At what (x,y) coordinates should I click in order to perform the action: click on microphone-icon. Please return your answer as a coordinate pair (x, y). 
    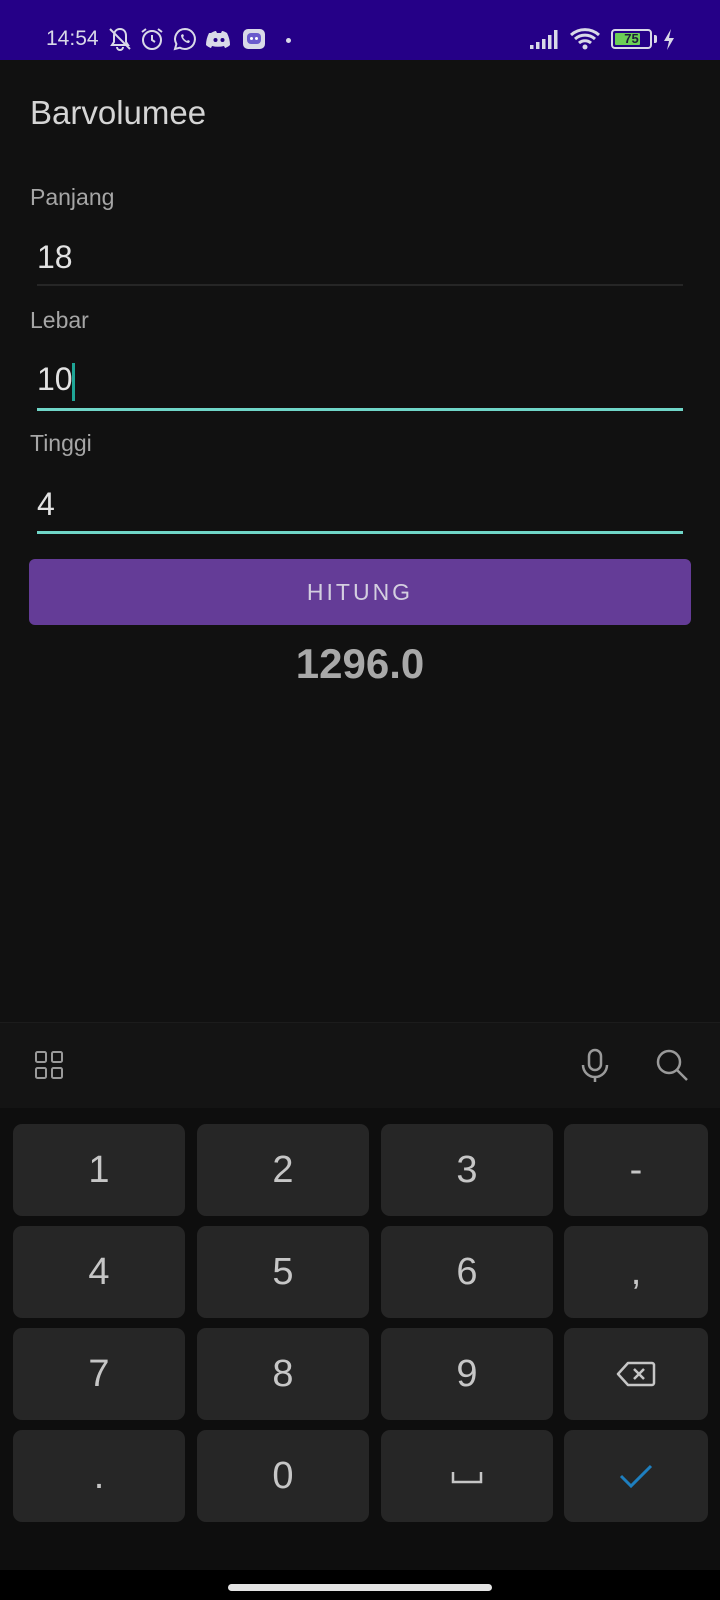
    Looking at the image, I should click on (595, 1065).